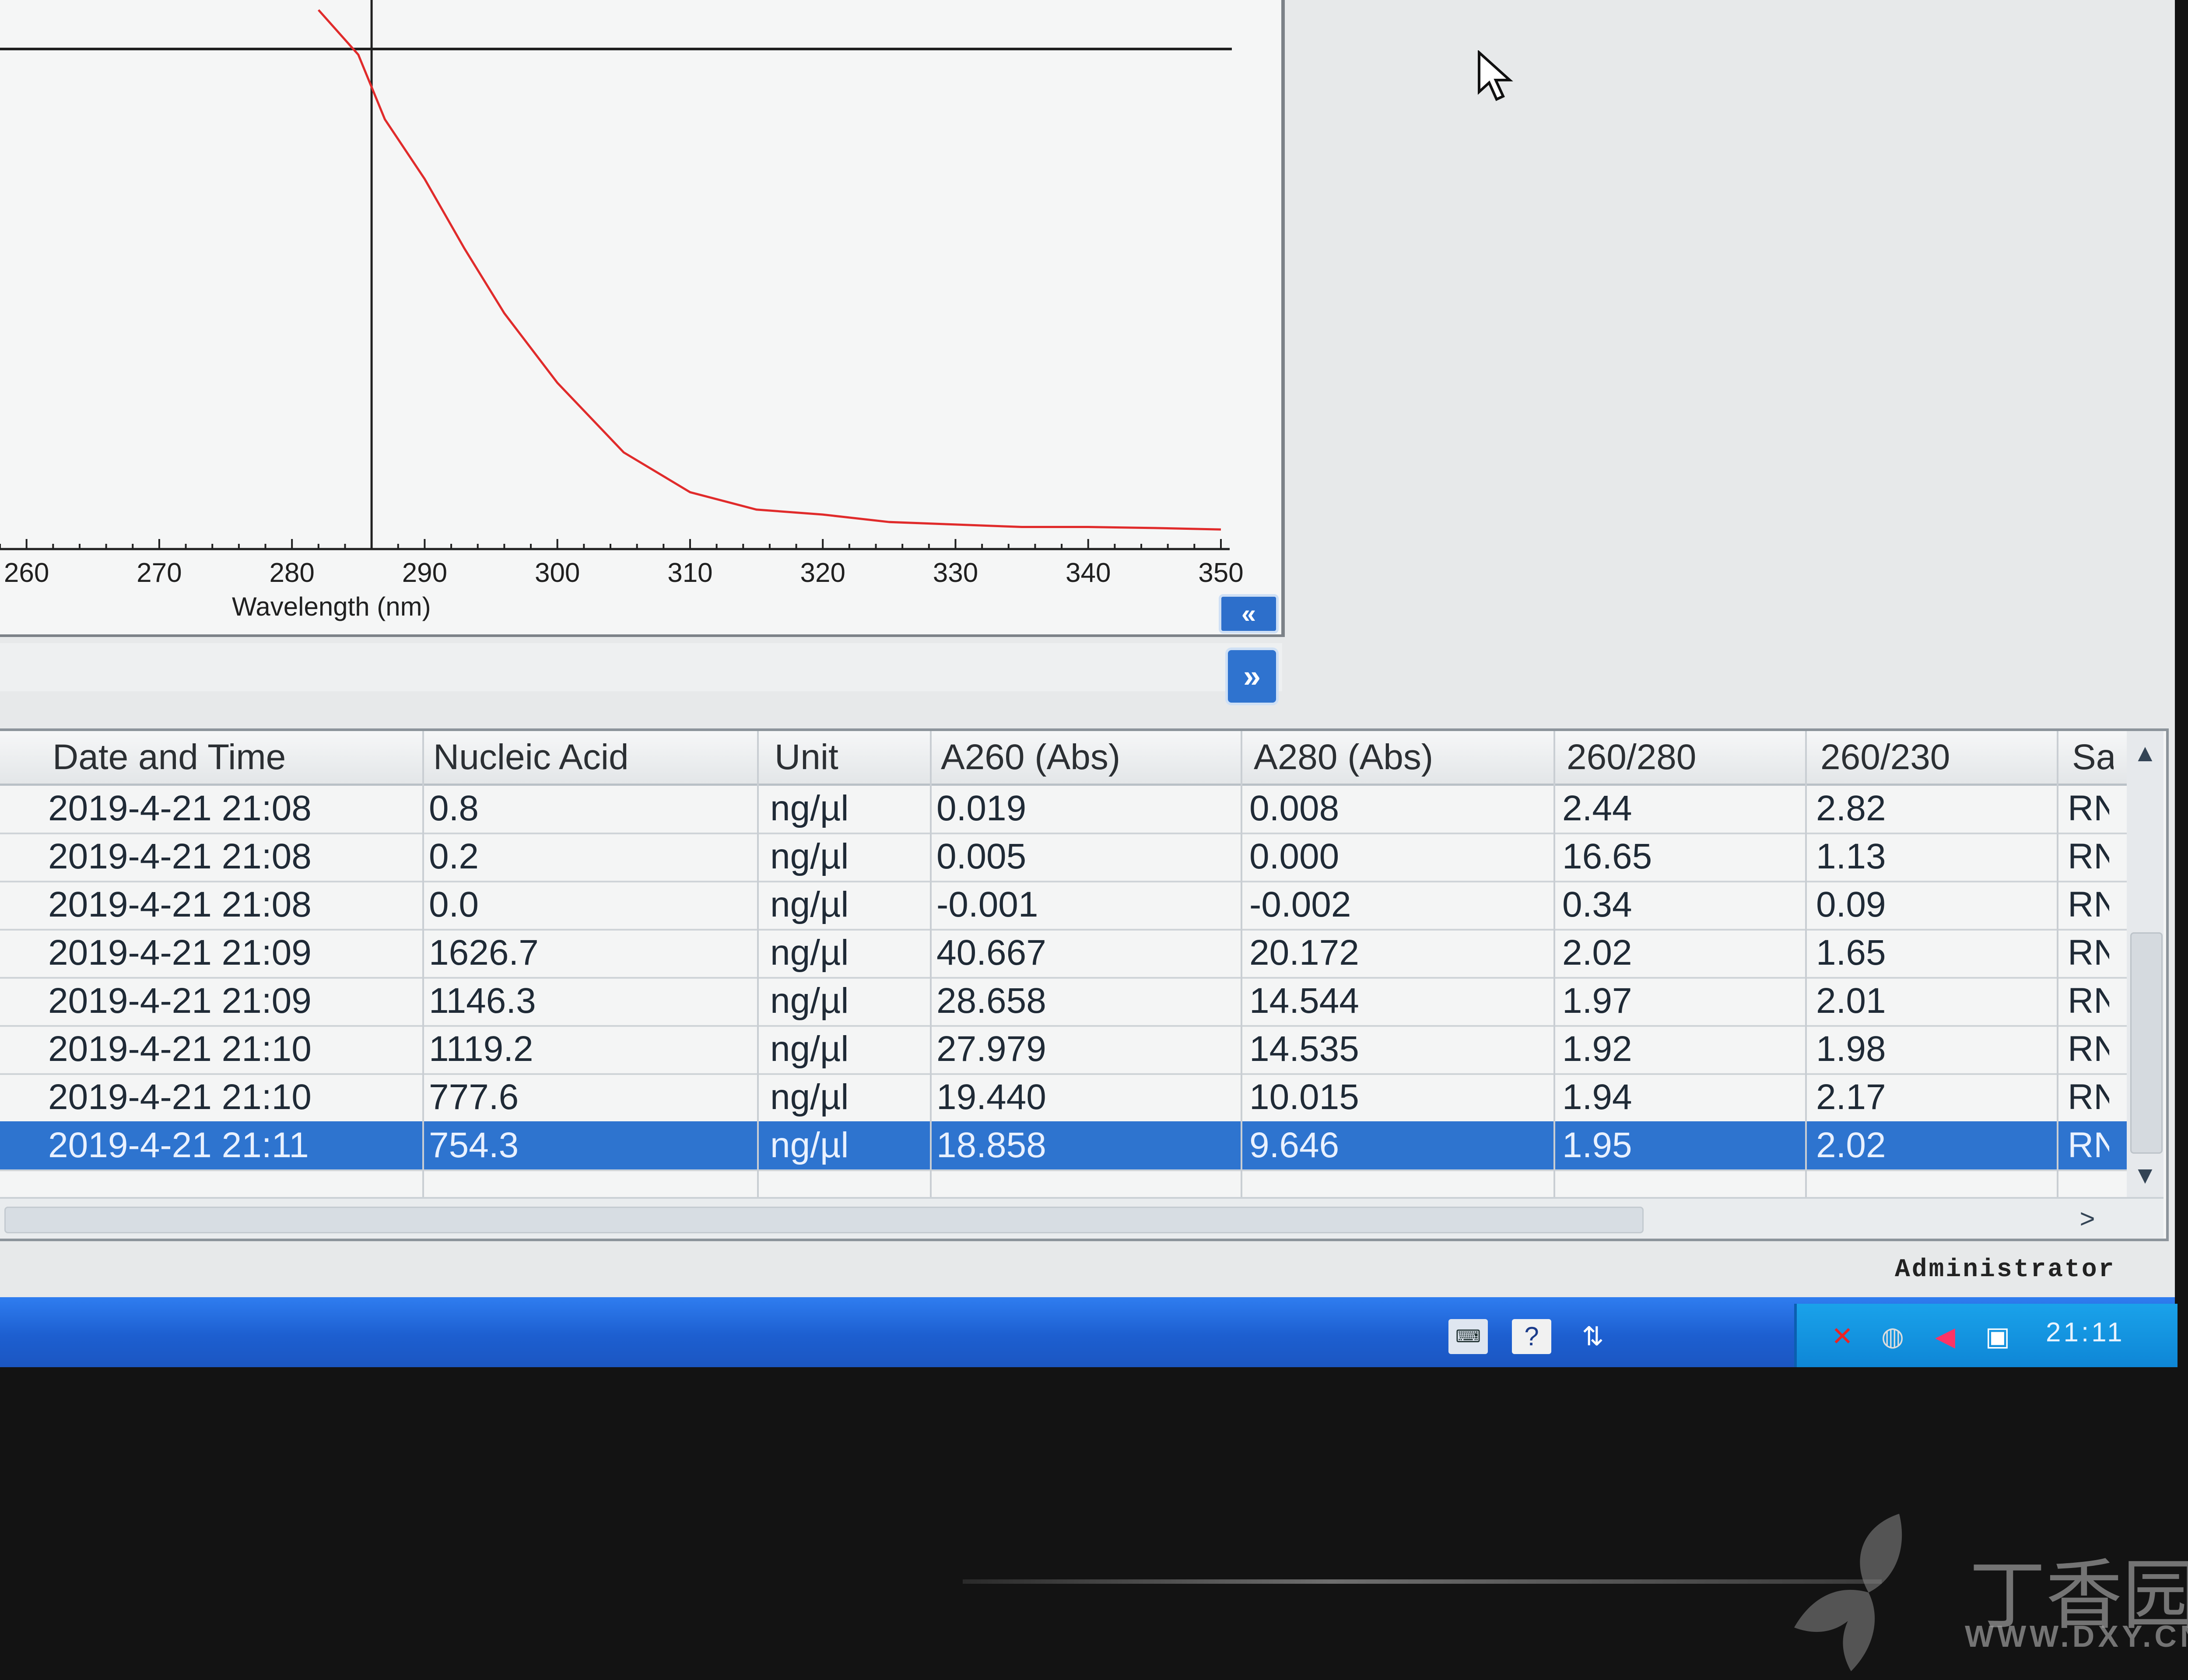  Describe the element at coordinates (1607, 856) in the screenshot. I see `table-cell: 16.65` at that location.